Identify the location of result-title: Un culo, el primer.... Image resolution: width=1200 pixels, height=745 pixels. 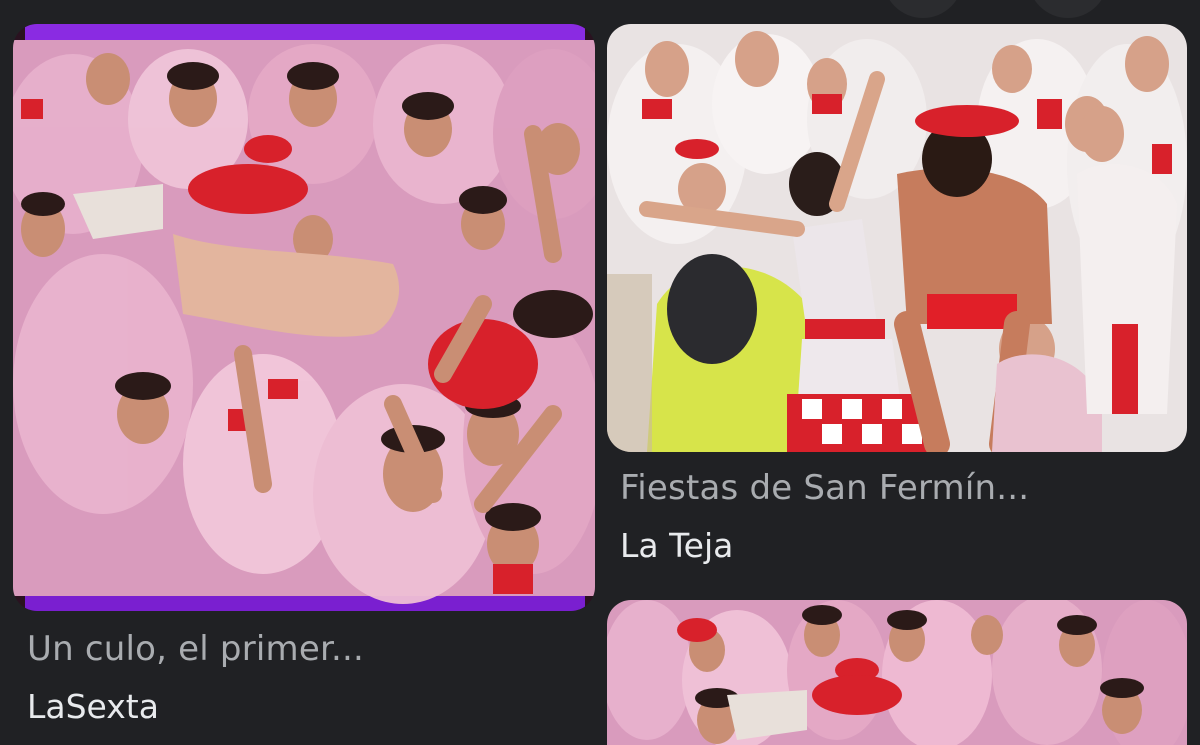
(195, 649).